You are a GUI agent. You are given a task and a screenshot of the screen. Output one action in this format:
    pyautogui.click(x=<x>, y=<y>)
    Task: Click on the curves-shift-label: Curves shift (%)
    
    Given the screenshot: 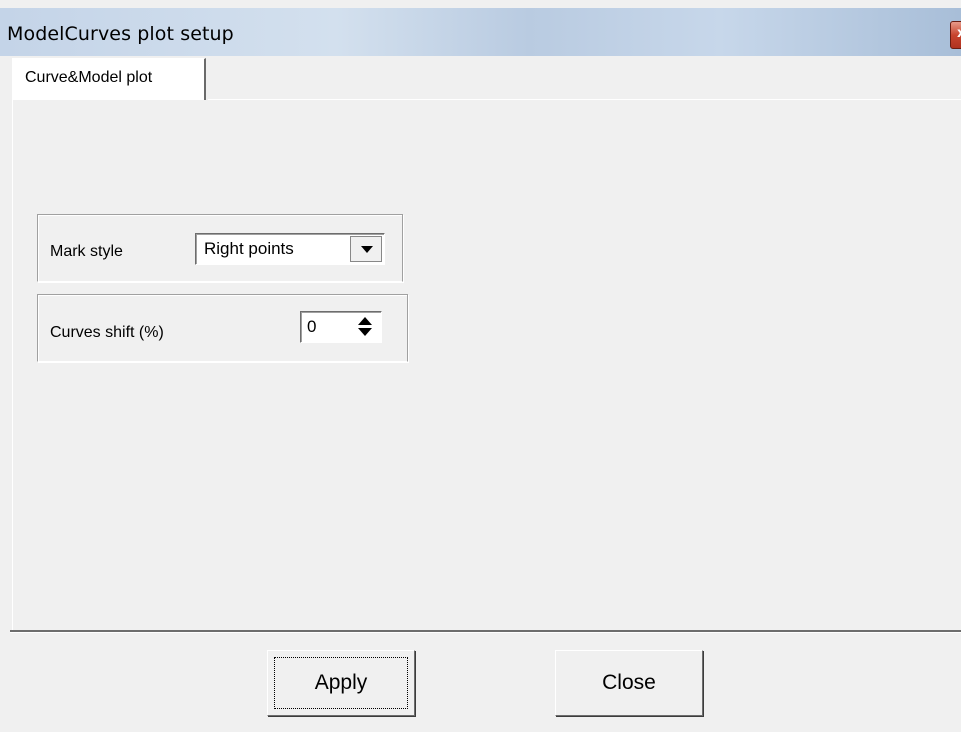 What is the action you would take?
    pyautogui.click(x=107, y=332)
    